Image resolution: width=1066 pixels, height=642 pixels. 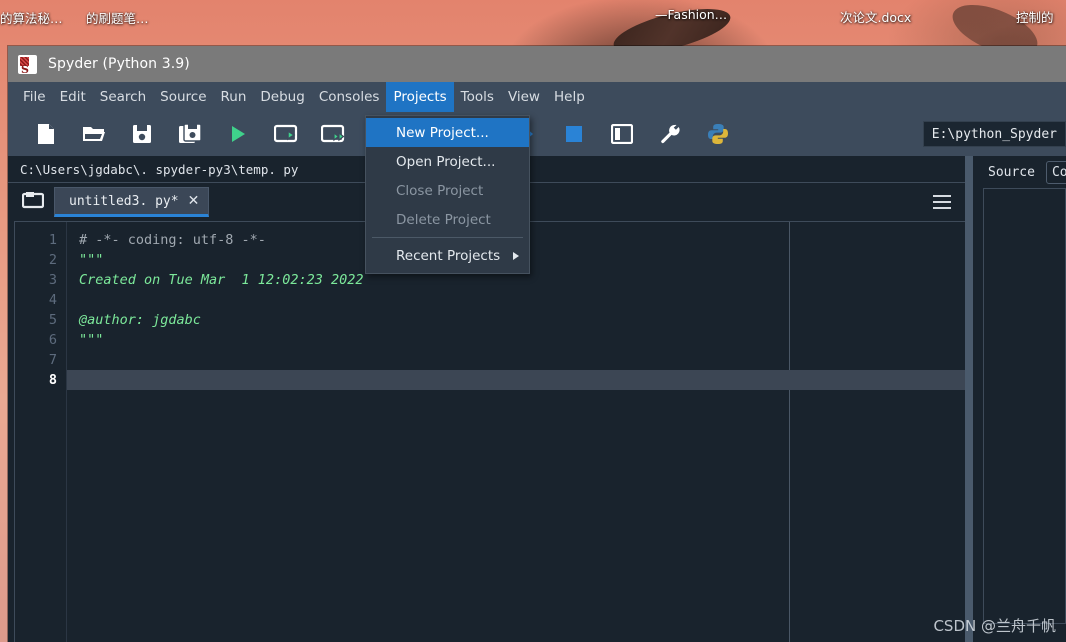 What do you see at coordinates (91, 340) in the screenshot?
I see `code-line: """` at bounding box center [91, 340].